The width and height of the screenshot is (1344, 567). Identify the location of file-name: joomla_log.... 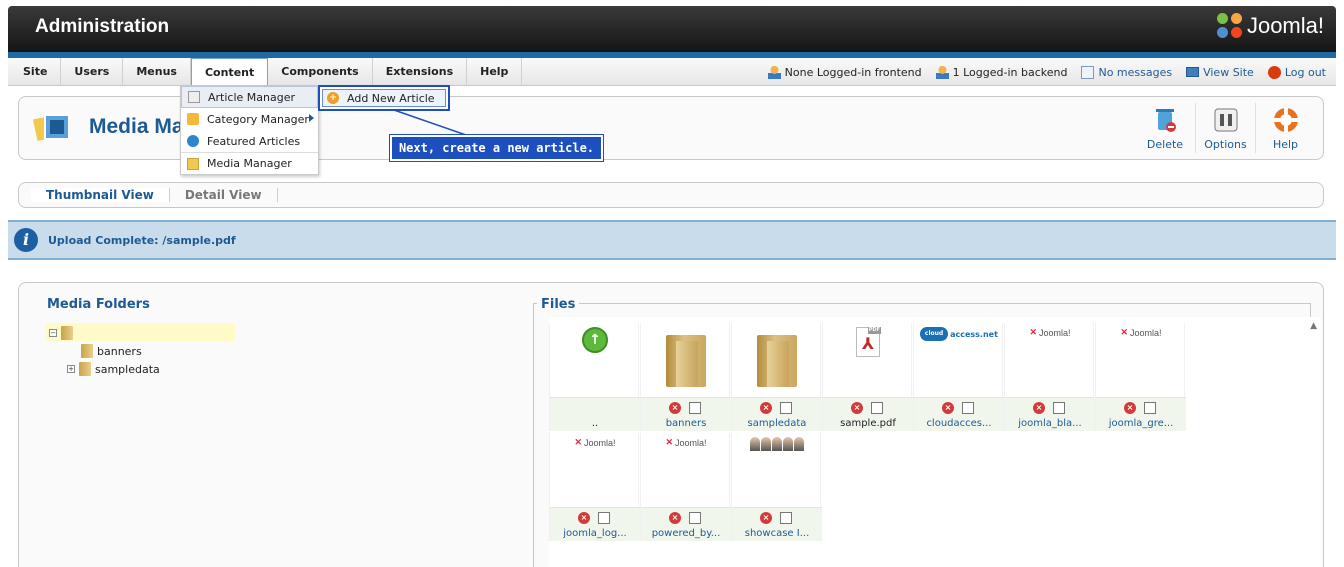
(595, 533).